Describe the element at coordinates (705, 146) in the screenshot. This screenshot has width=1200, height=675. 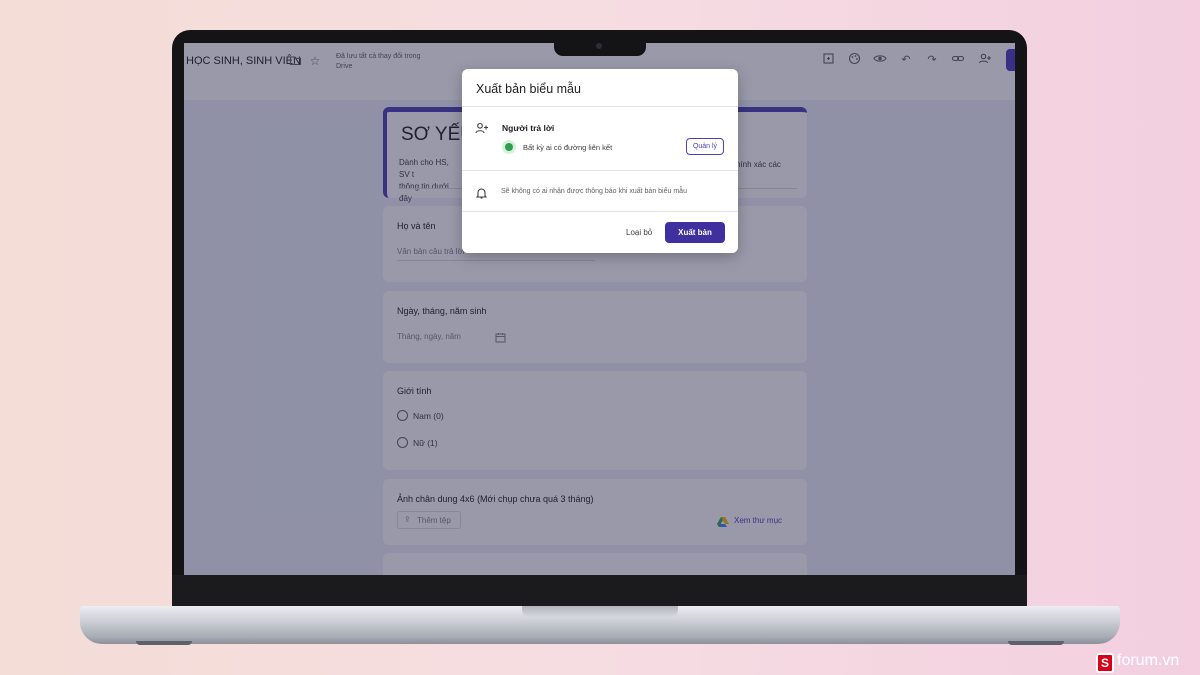
I see `manage-button: Quản lý` at that location.